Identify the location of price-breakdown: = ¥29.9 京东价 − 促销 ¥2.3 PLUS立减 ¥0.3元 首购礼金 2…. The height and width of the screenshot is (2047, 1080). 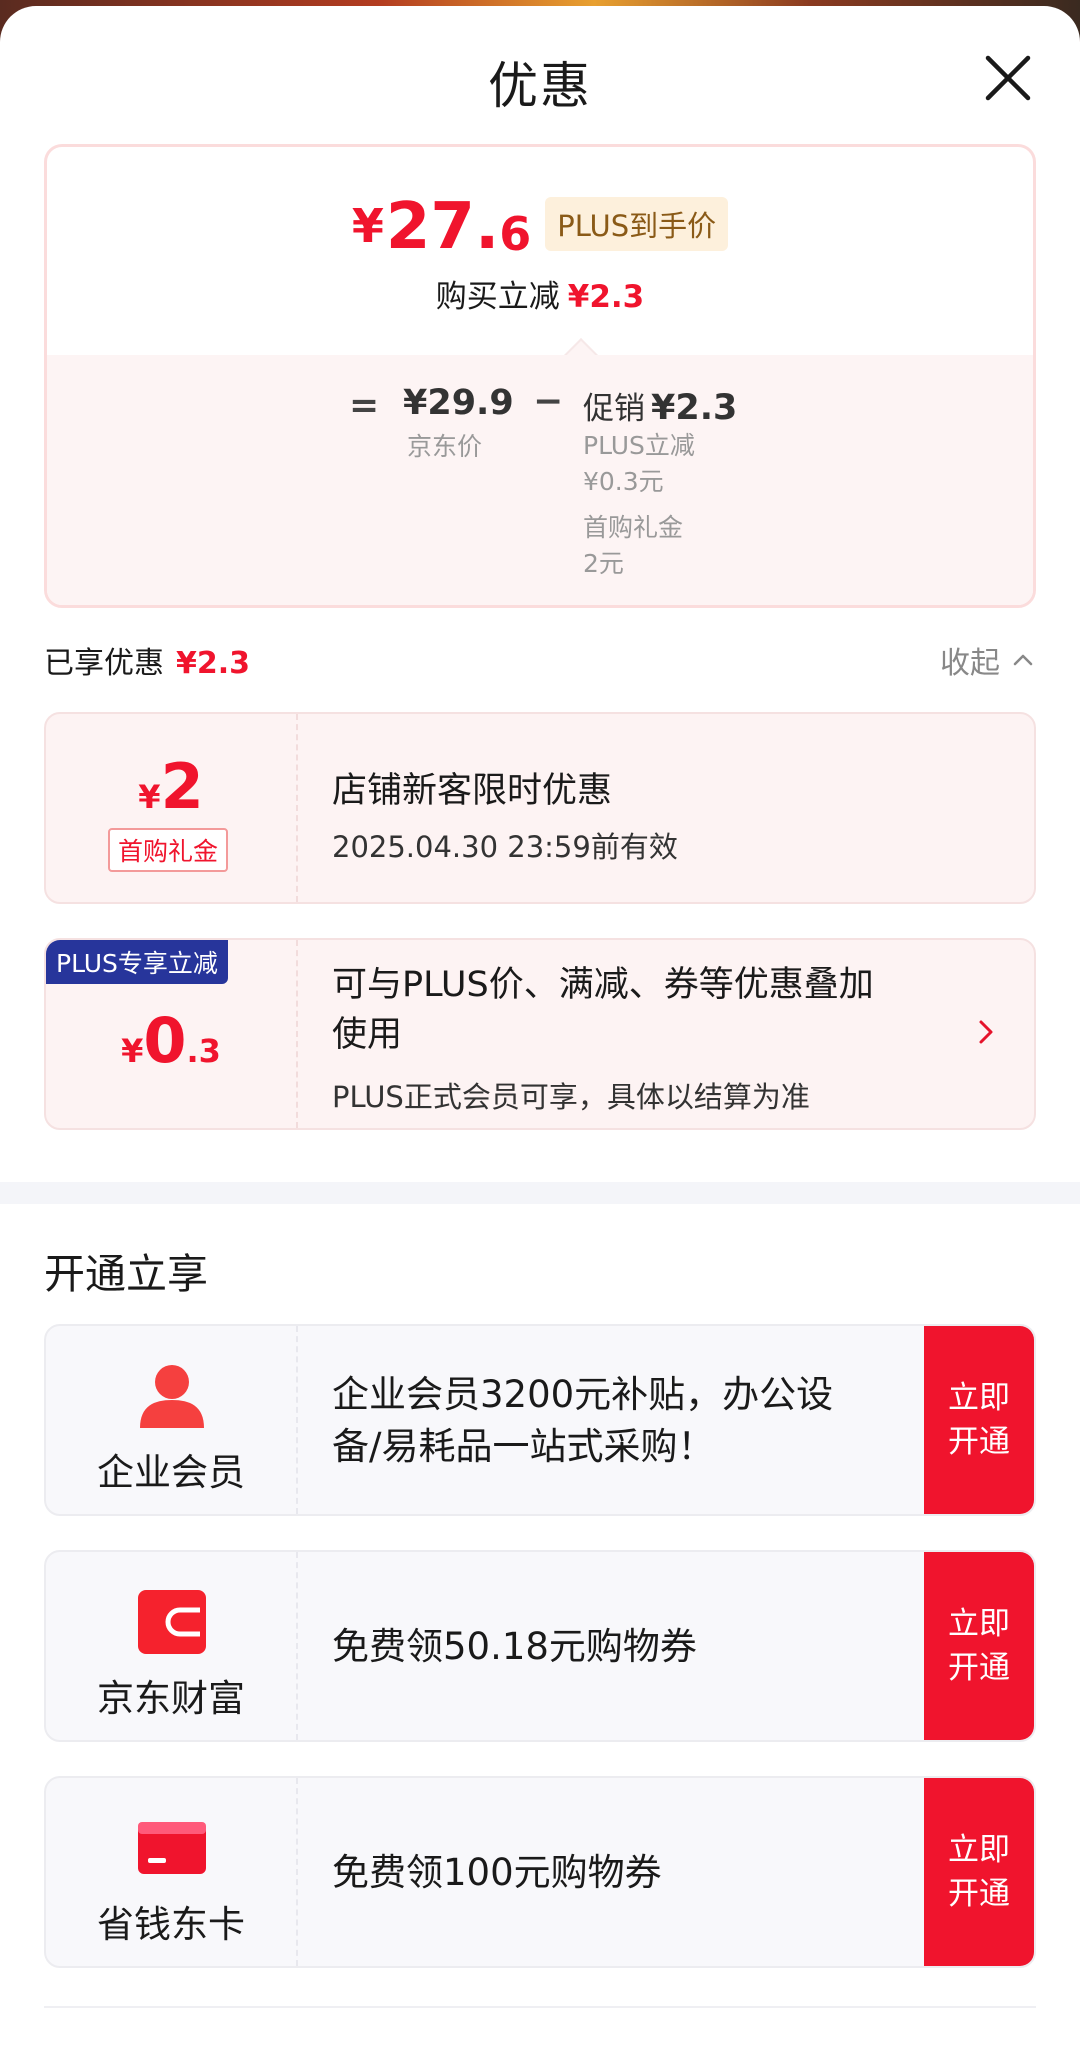
(540, 480).